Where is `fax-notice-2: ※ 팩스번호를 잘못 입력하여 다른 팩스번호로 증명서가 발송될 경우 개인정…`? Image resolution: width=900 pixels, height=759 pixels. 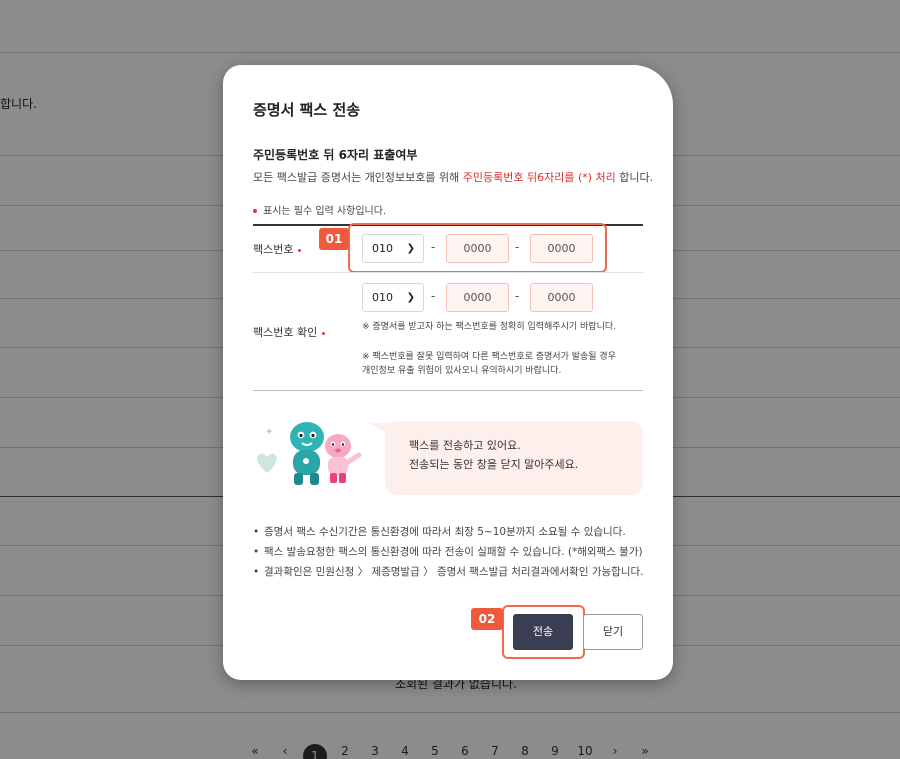
fax-notice-2: ※ 팩스번호를 잘못 입력하여 다른 팩스번호로 증명서가 발송될 경우 개인정… is located at coordinates (489, 364).